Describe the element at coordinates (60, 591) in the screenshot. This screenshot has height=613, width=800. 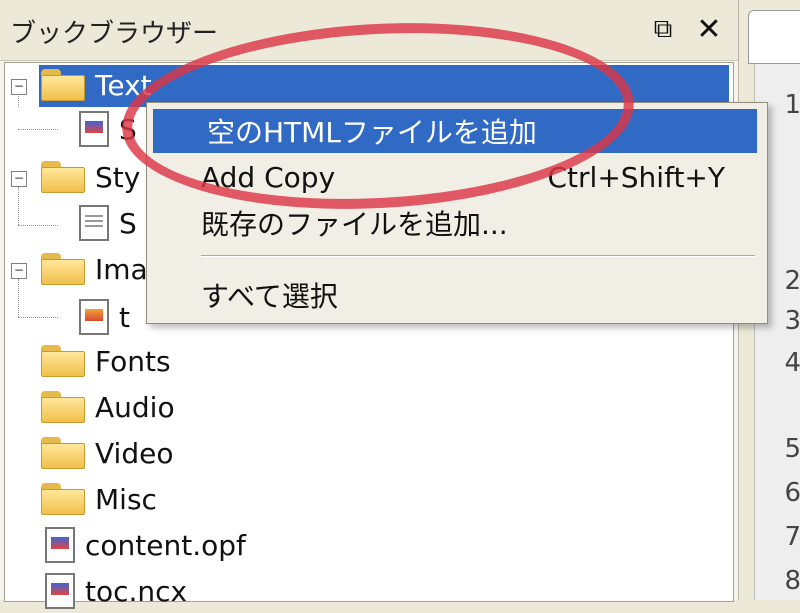
I see `ncx-file-icon` at that location.